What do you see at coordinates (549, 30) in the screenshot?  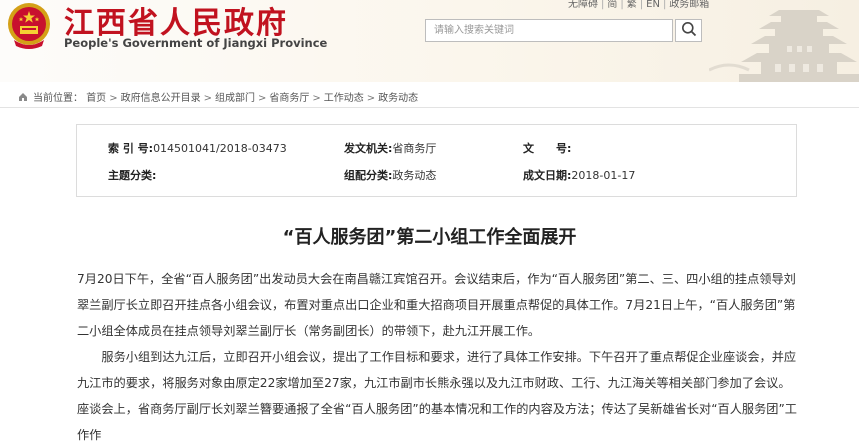 I see `search-input: 请输入搜索关键词` at bounding box center [549, 30].